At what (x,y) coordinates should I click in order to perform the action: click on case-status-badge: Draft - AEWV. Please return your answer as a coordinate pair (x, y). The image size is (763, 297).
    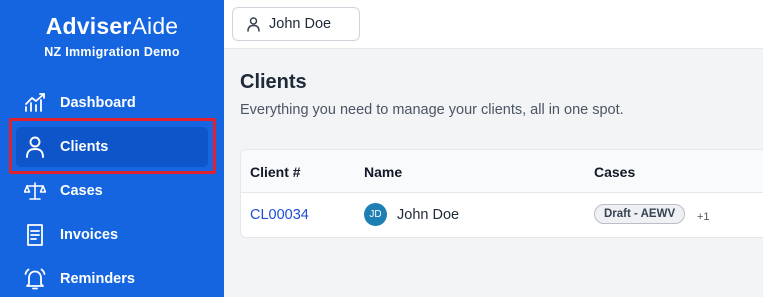
    Looking at the image, I should click on (640, 214).